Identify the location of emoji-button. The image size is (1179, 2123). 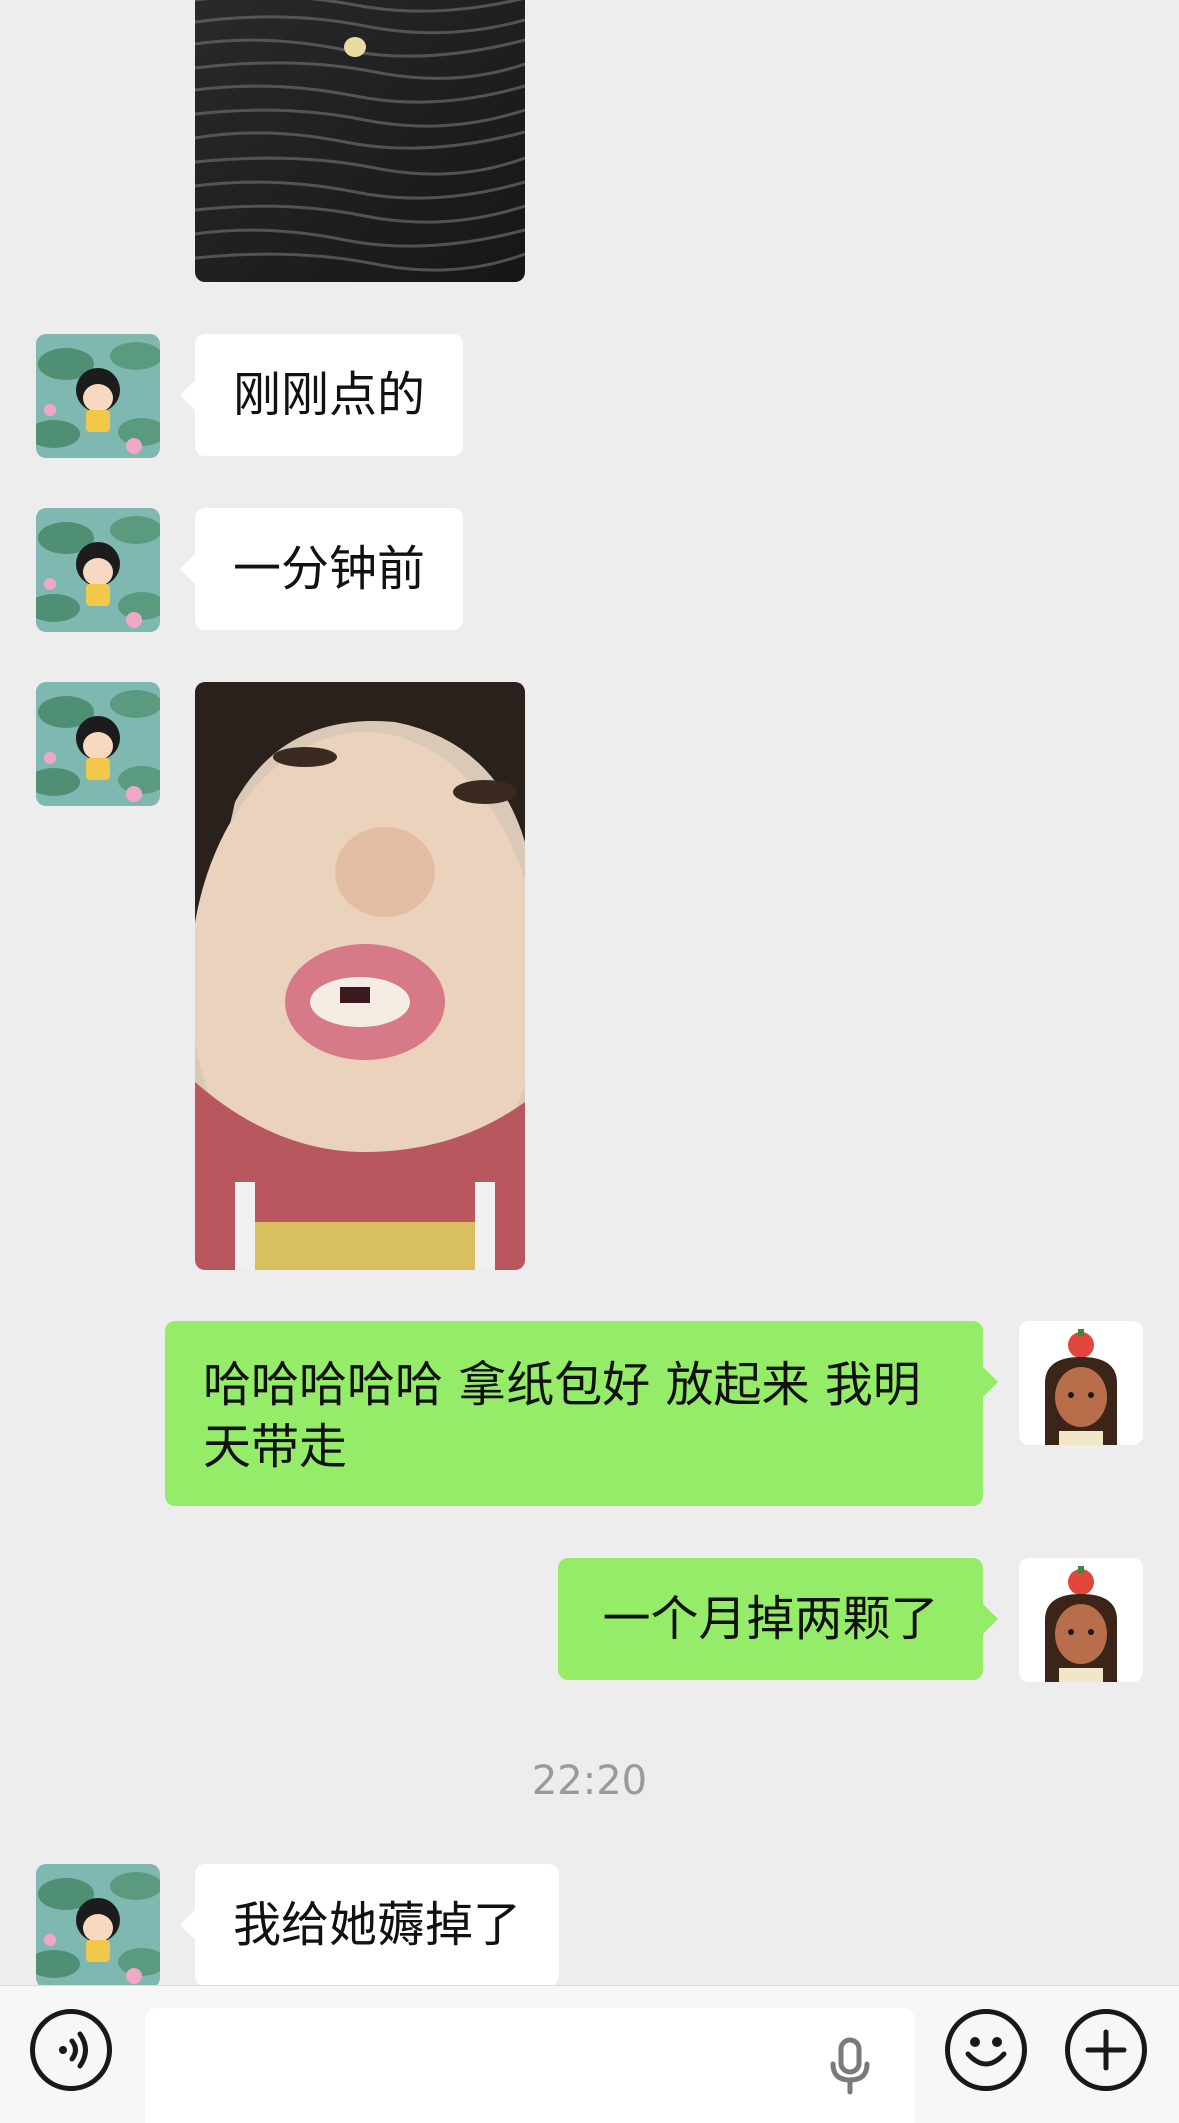
(986, 2050).